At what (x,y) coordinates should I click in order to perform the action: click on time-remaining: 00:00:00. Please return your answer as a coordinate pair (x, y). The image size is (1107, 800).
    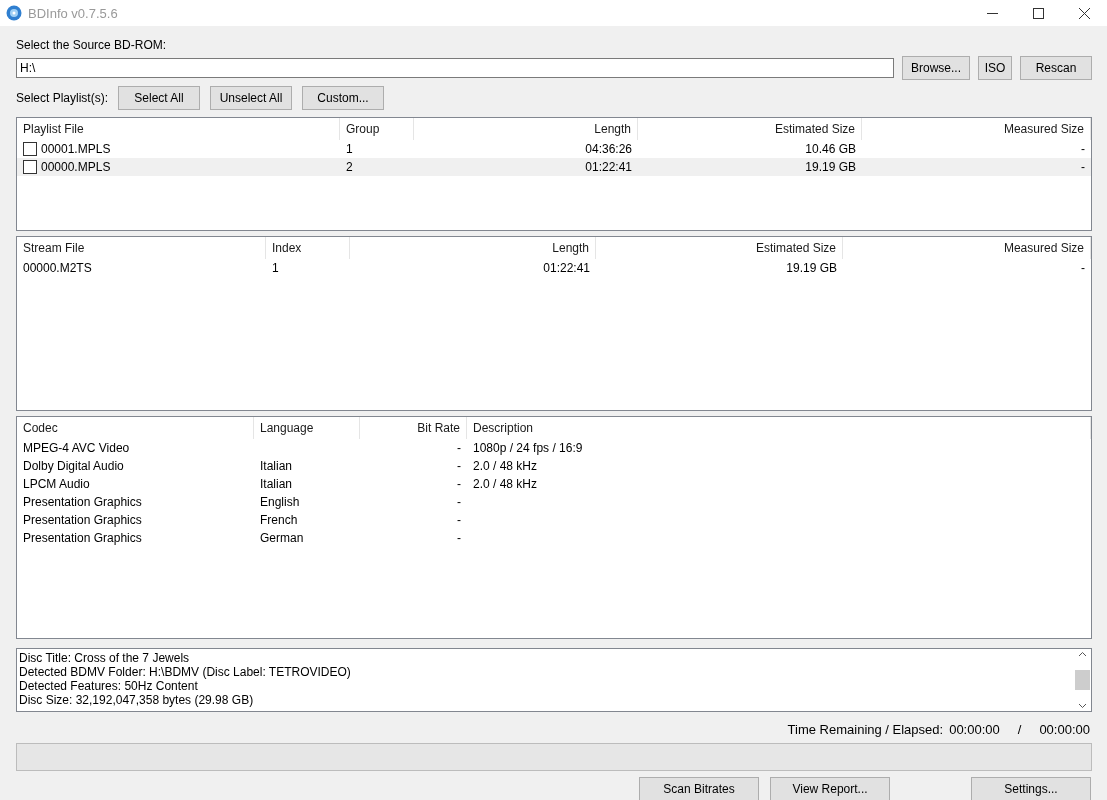
    Looking at the image, I should click on (974, 729).